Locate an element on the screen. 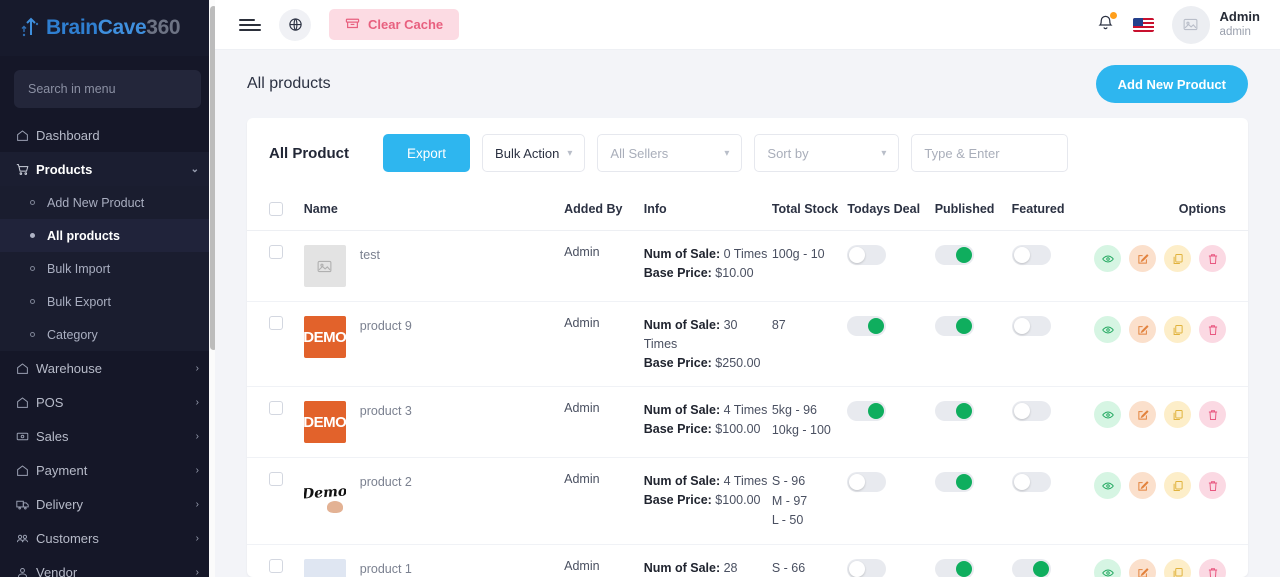 The image size is (1280, 577). logo-text-cave: Cave is located at coordinates (122, 27).